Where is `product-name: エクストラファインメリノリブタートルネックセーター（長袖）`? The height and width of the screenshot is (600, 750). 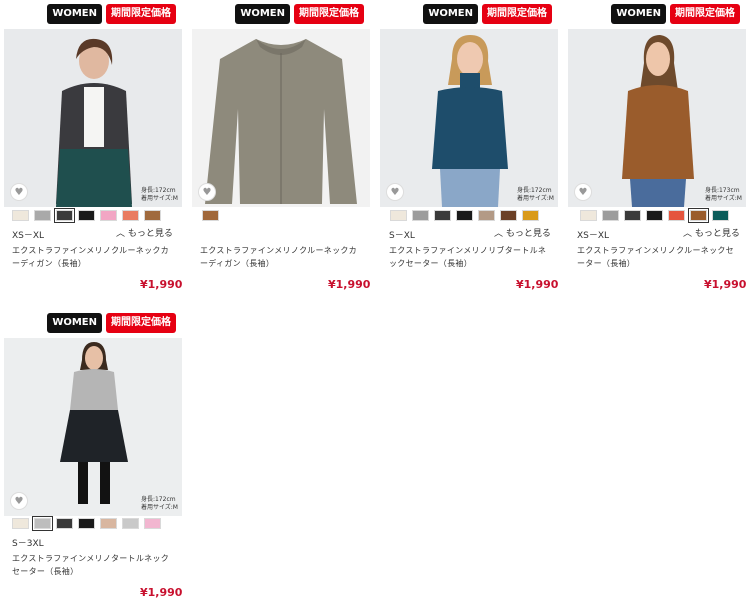
product-name: エクストラファインメリノリブタートルネックセーター（長袖） is located at coordinates (470, 257).